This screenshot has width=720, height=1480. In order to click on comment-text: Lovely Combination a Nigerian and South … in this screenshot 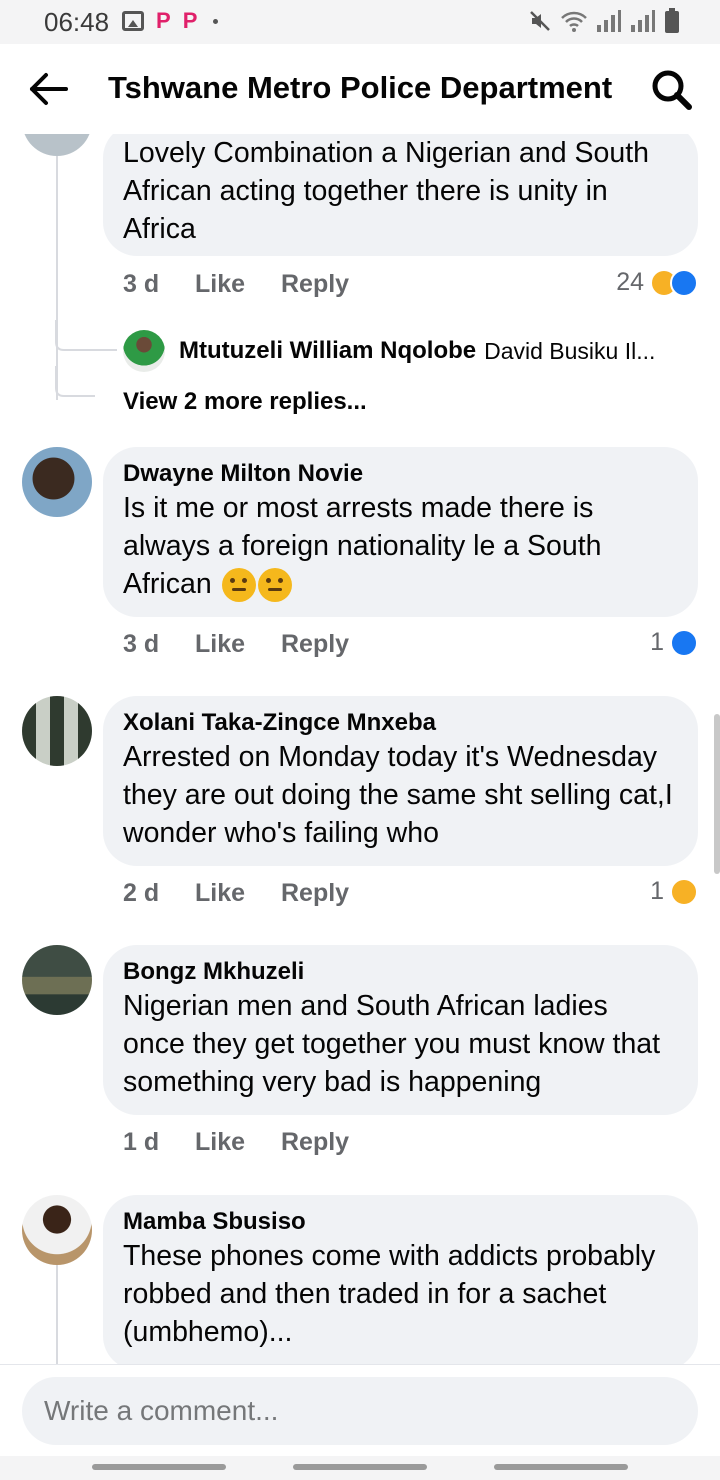, I will do `click(386, 191)`.